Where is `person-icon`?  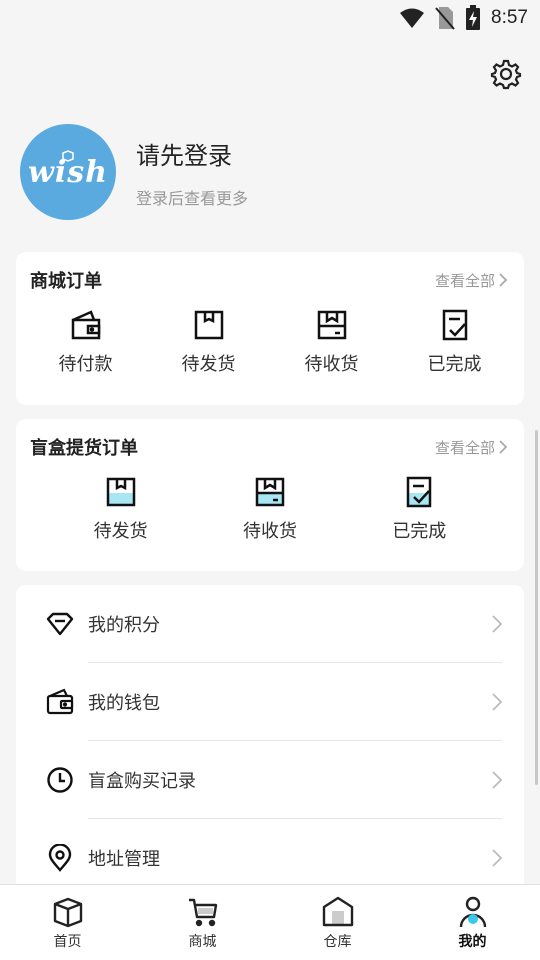 person-icon is located at coordinates (472, 912).